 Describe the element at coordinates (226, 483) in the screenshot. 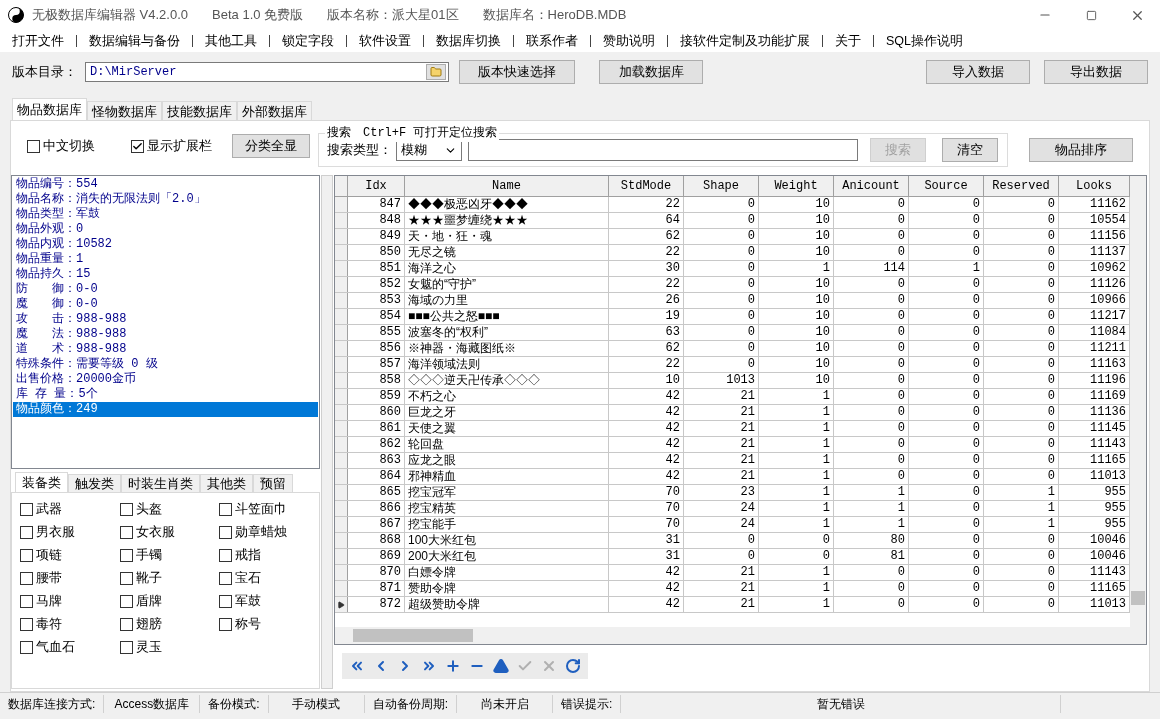

I see `category-tab: 其他类` at that location.